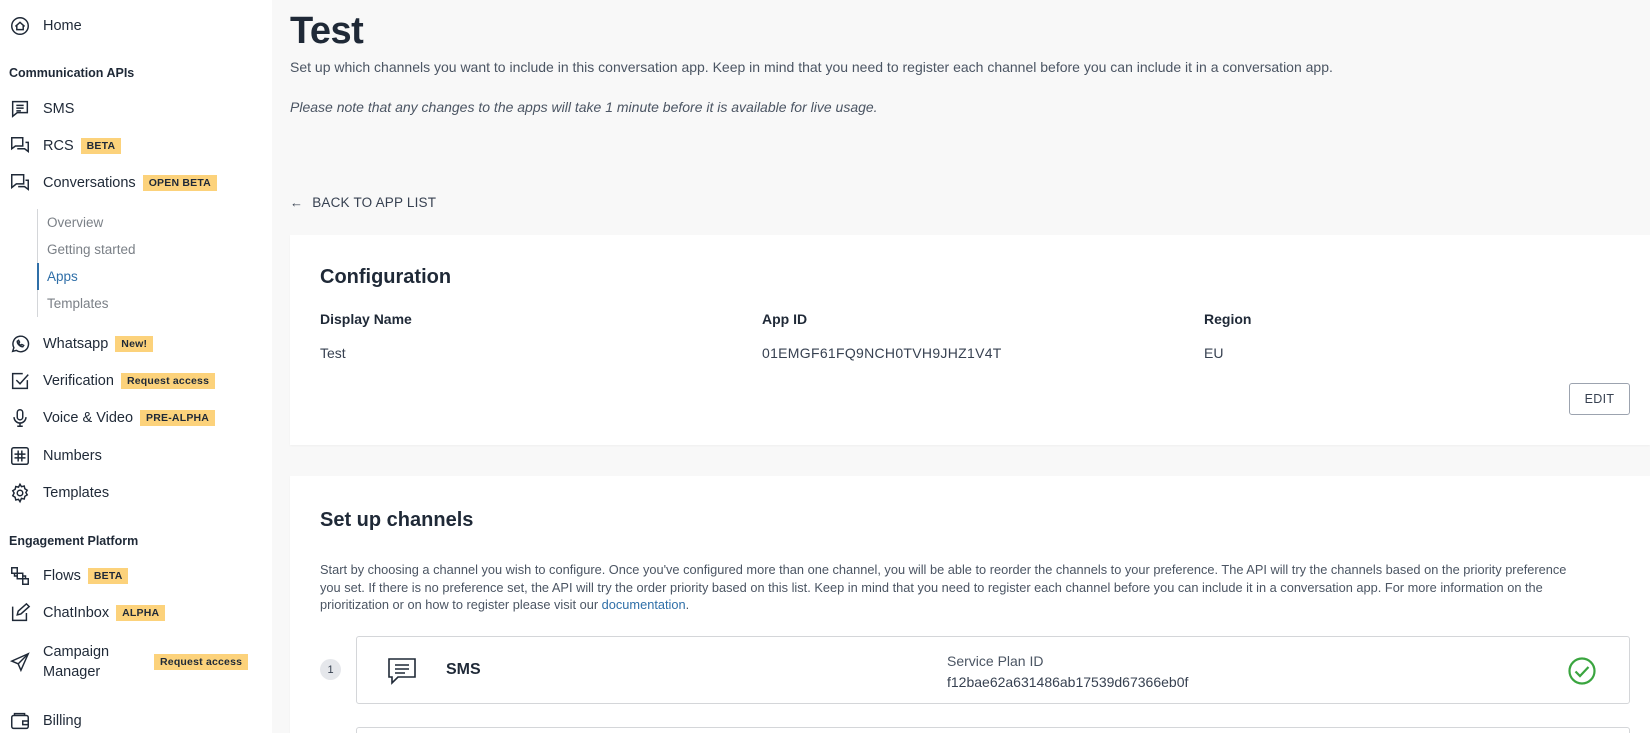 This screenshot has width=1650, height=733. I want to click on sidebar-item-label: Billing, so click(62, 721).